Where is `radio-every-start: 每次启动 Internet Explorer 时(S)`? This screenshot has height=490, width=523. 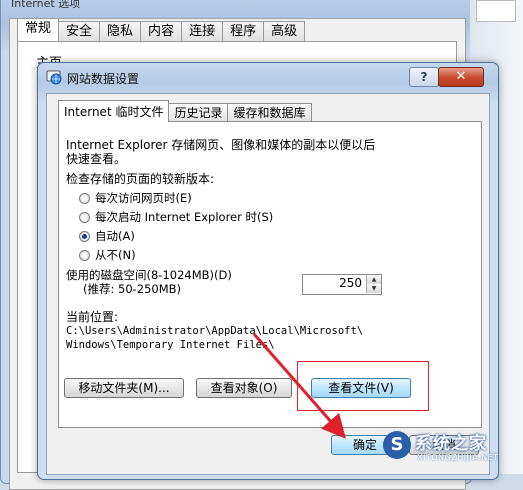
radio-every-start: 每次启动 Internet Explorer 时(S) is located at coordinates (176, 217).